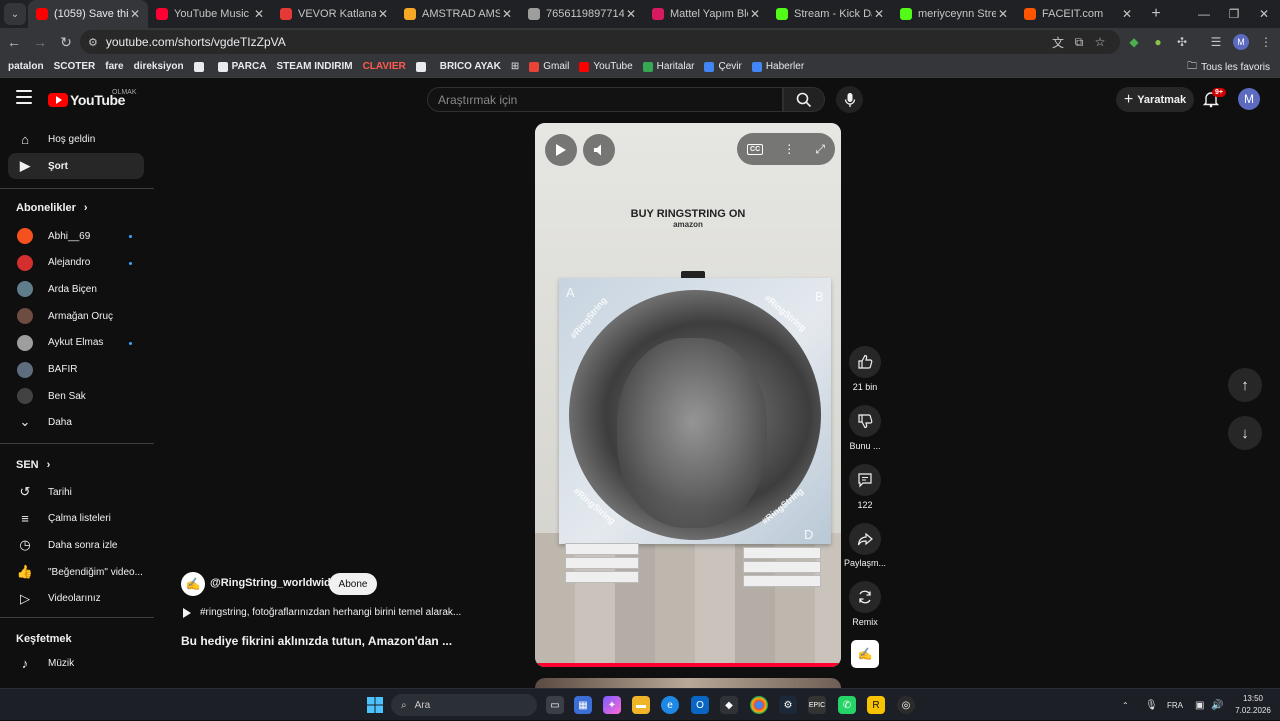 This screenshot has height=721, width=1280. Describe the element at coordinates (847, 705) in the screenshot. I see `whatsapp-icon: ✆` at that location.